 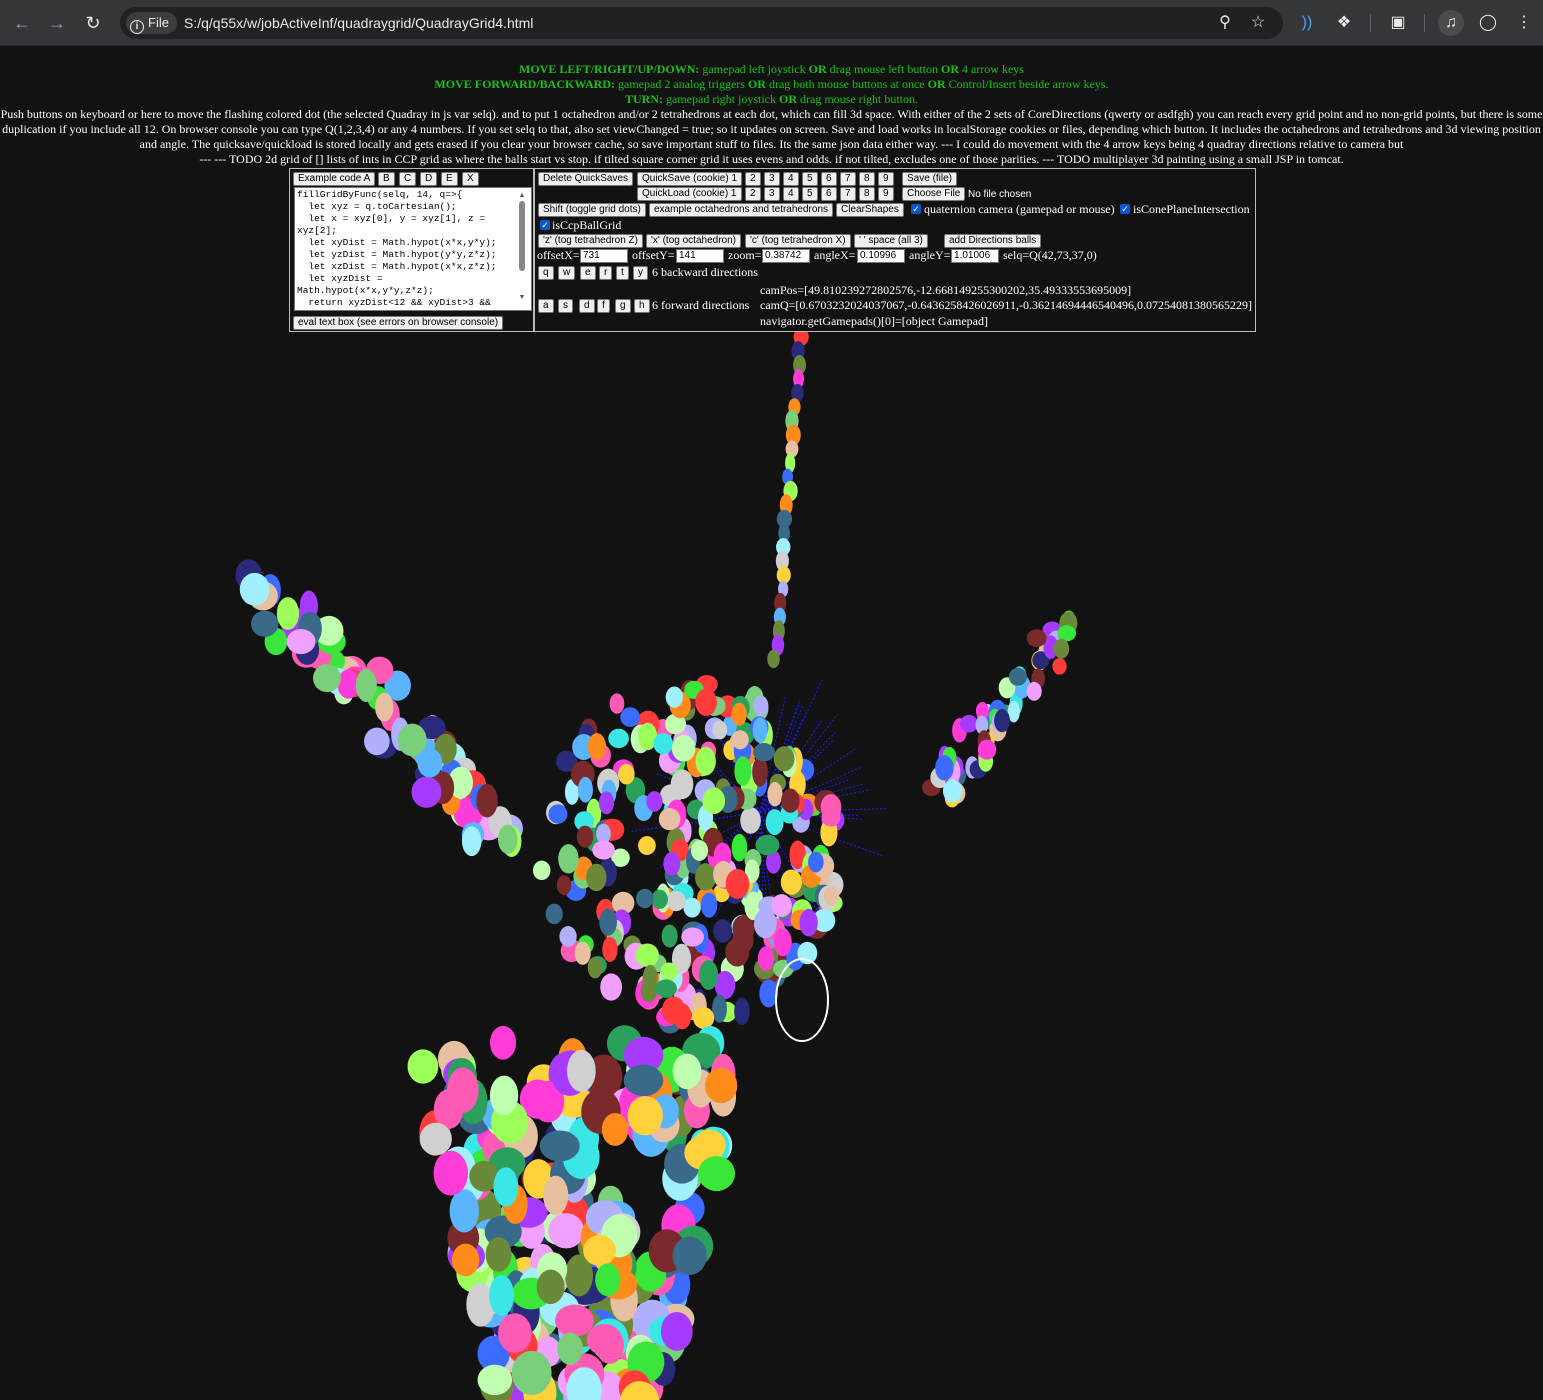 I want to click on quickload-1-button: QuickLoad (cookie) 1, so click(x=689, y=194).